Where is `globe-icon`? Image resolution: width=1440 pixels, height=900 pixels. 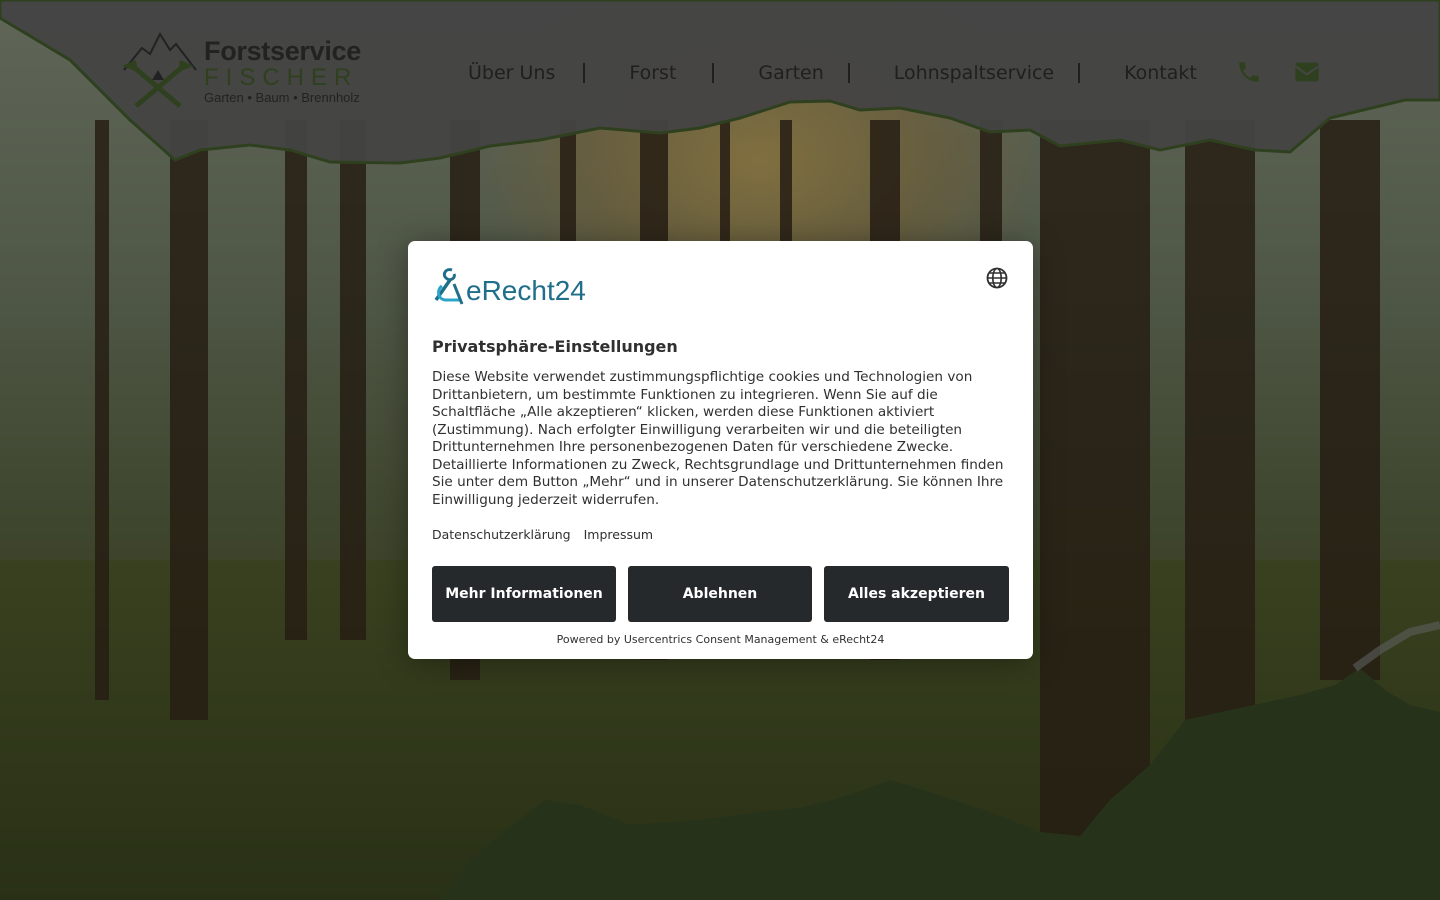 globe-icon is located at coordinates (997, 278).